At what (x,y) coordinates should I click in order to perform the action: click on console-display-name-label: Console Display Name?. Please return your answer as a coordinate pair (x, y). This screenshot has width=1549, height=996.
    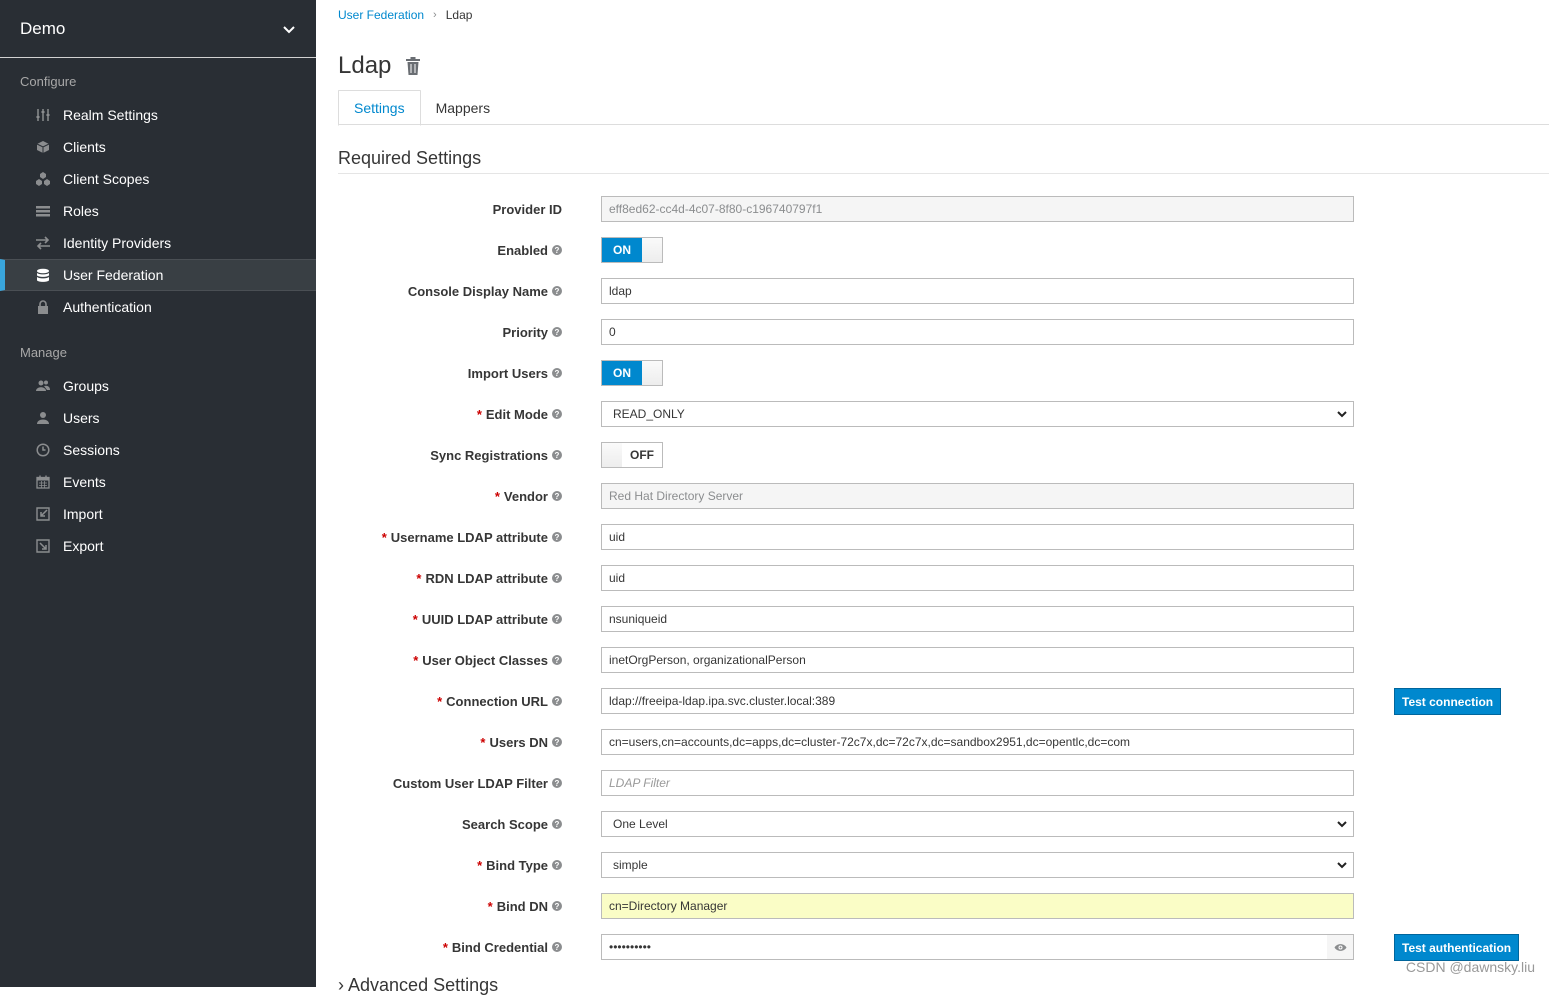
    Looking at the image, I should click on (485, 291).